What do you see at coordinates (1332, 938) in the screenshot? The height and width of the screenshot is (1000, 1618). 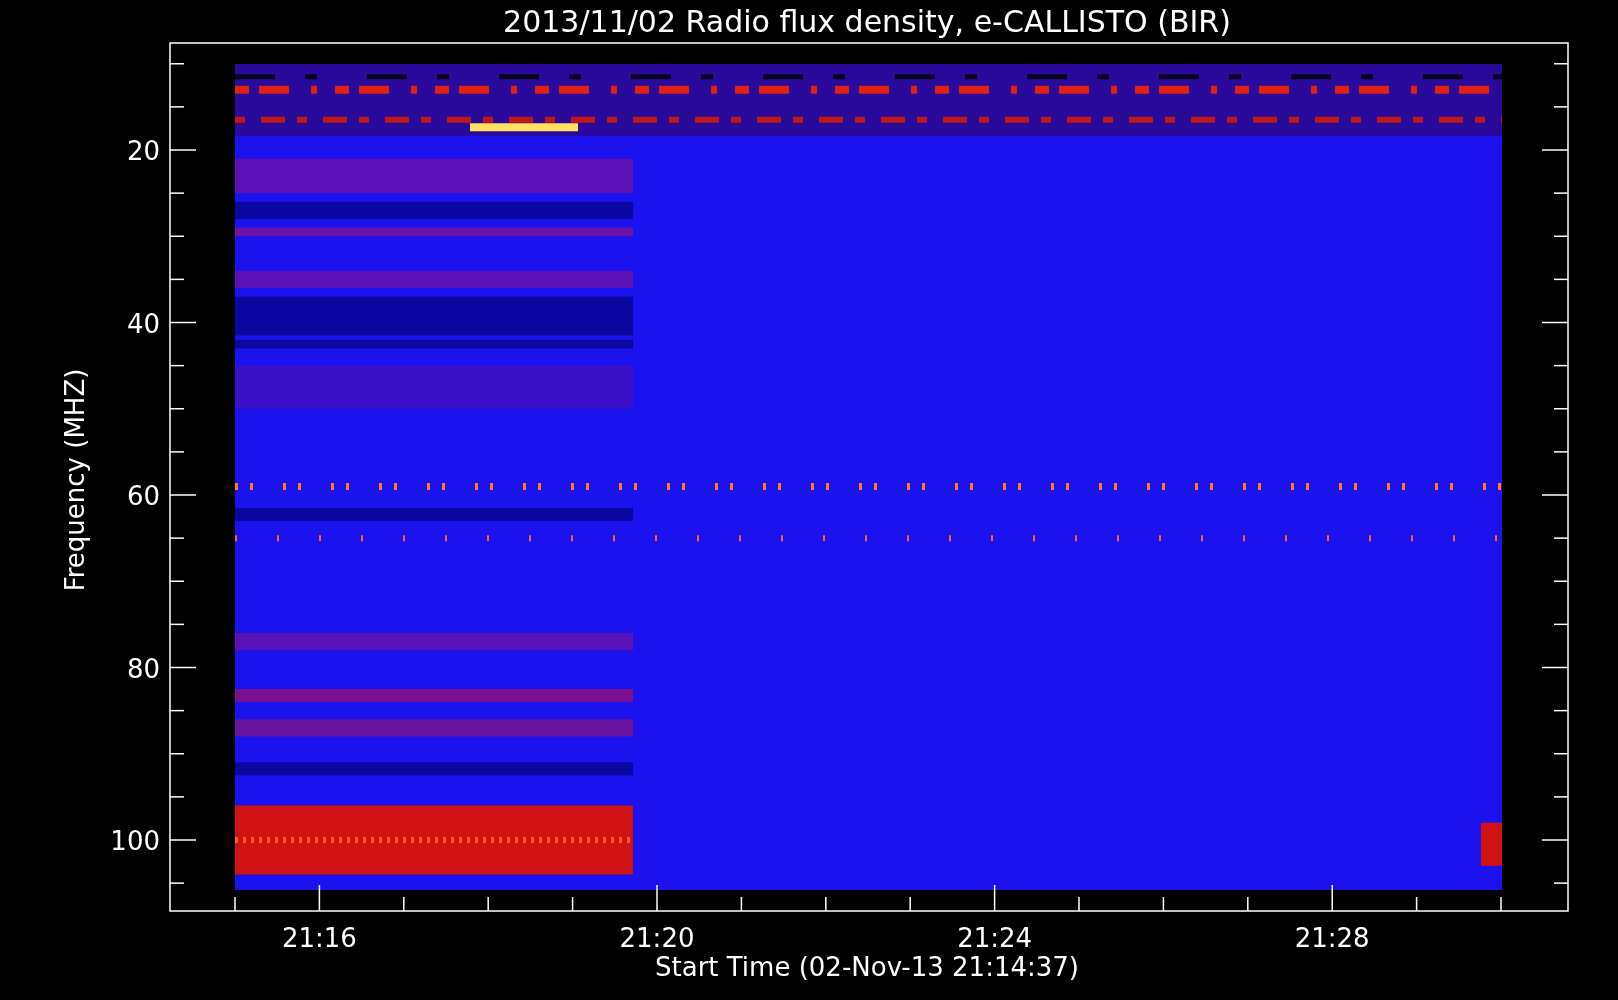 I see `x-tick-label: 21:28` at bounding box center [1332, 938].